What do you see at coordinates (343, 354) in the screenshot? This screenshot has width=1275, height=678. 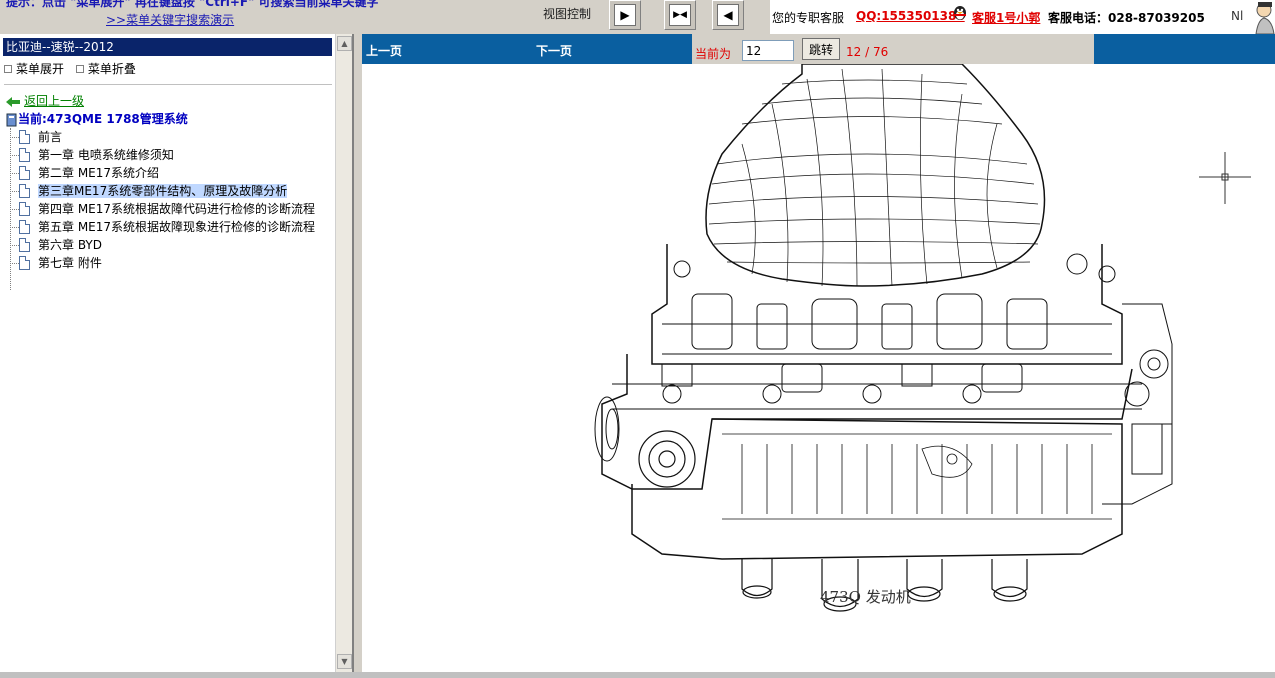 I see `sidebar-scrollbar: ▲ ▼` at bounding box center [343, 354].